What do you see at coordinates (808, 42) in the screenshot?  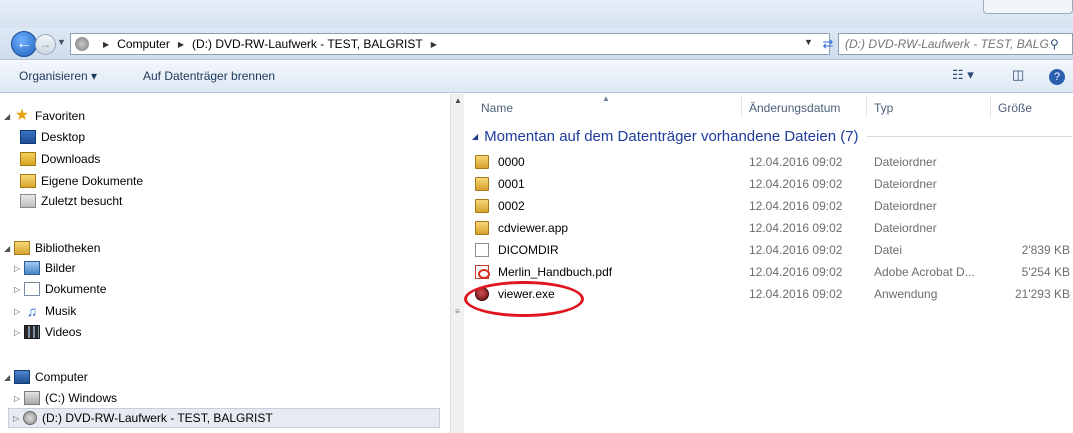 I see `address-dropdown: ▼` at bounding box center [808, 42].